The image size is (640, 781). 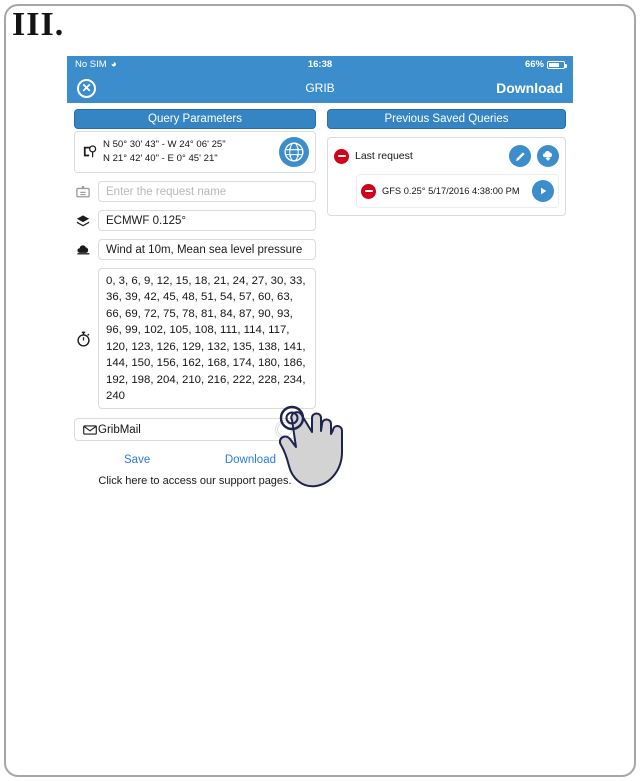 I want to click on tab-previous-saved-queries: Previous Saved Queries, so click(x=446, y=119).